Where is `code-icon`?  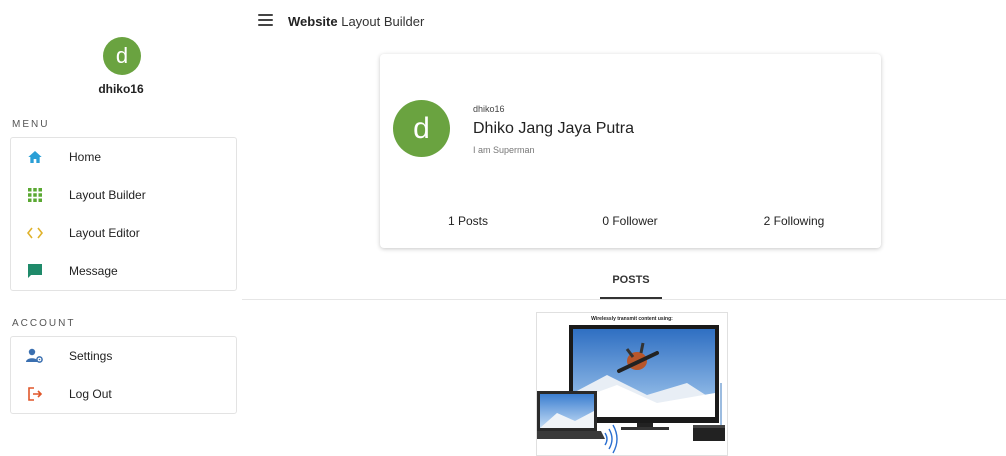
code-icon is located at coordinates (35, 233).